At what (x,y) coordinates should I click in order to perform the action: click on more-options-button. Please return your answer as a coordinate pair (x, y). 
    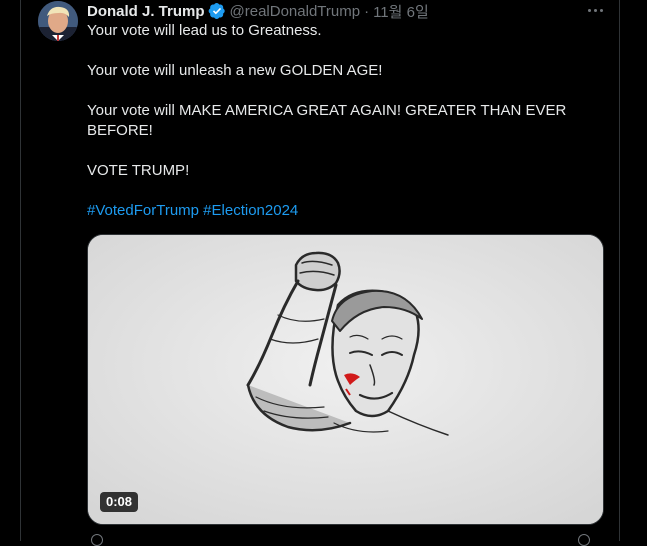
    Looking at the image, I should click on (595, 10).